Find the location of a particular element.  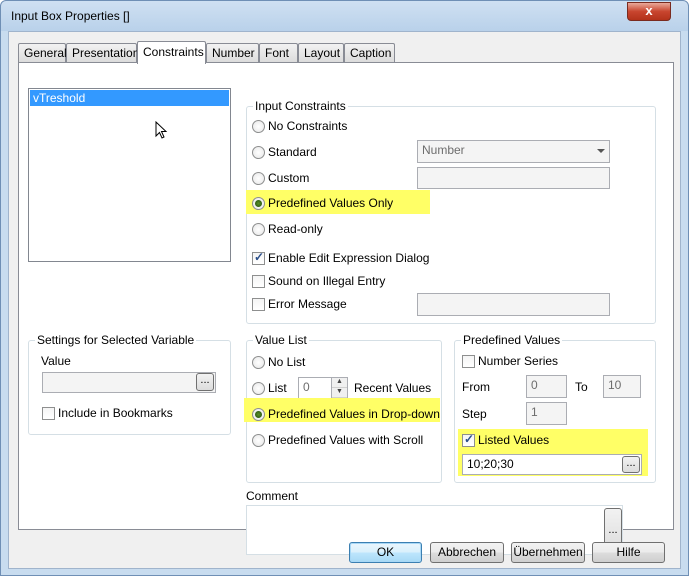

standard-radio is located at coordinates (258, 152).